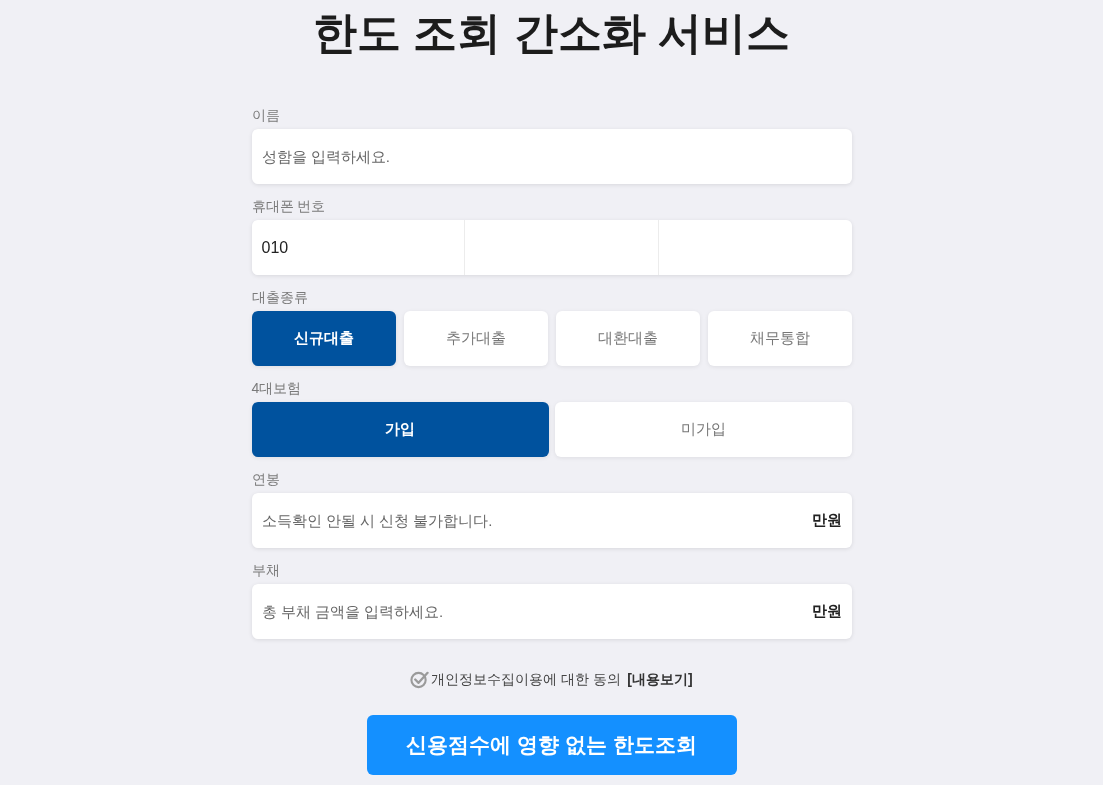 The image size is (1103, 785). What do you see at coordinates (265, 115) in the screenshot?
I see `field-label: 이름` at bounding box center [265, 115].